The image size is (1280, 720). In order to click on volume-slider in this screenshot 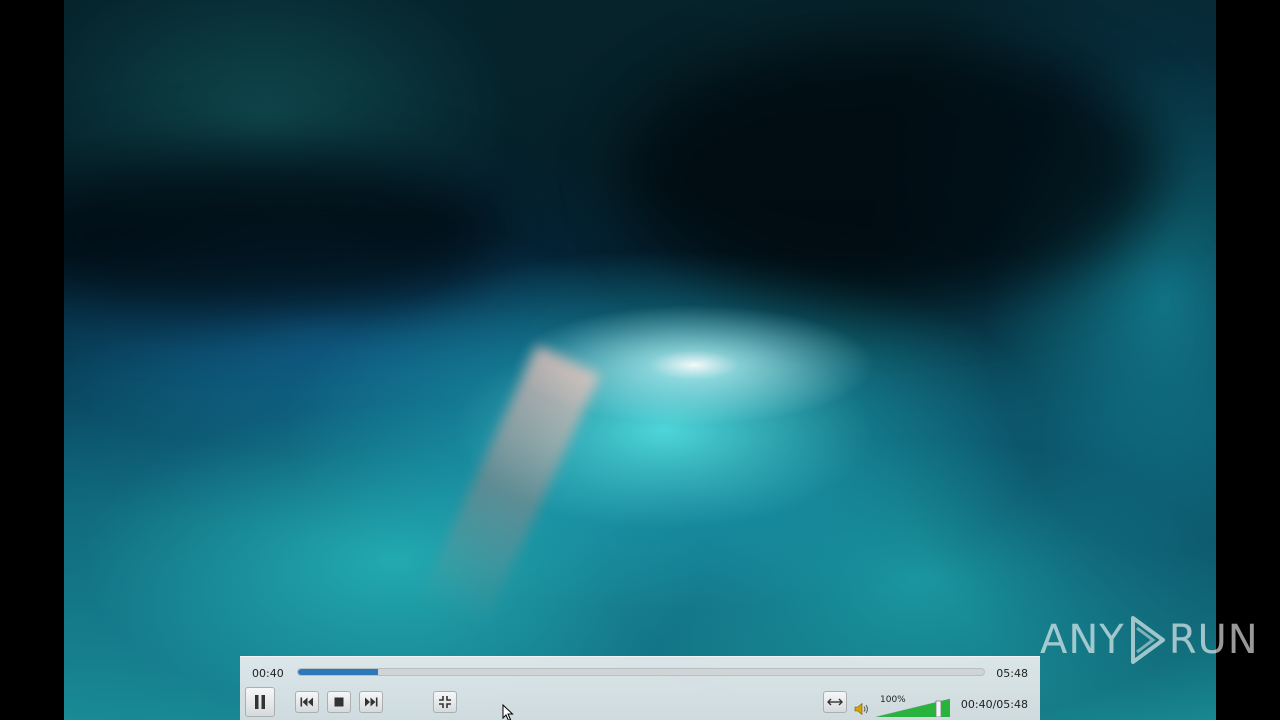, I will do `click(913, 707)`.